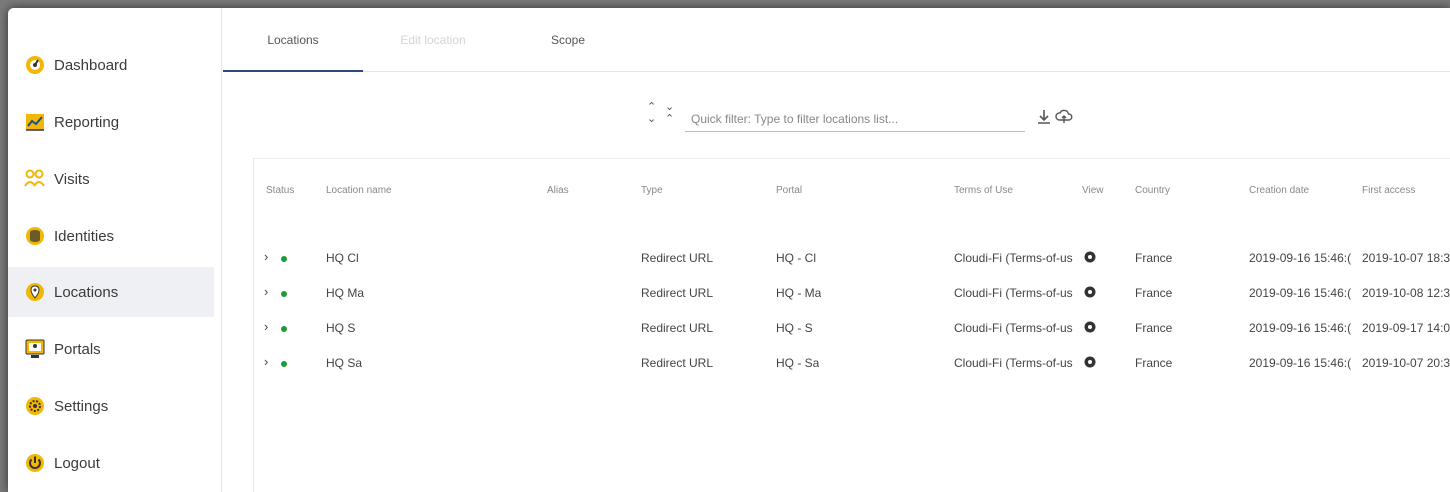  What do you see at coordinates (35, 406) in the screenshot?
I see `gear-icon` at bounding box center [35, 406].